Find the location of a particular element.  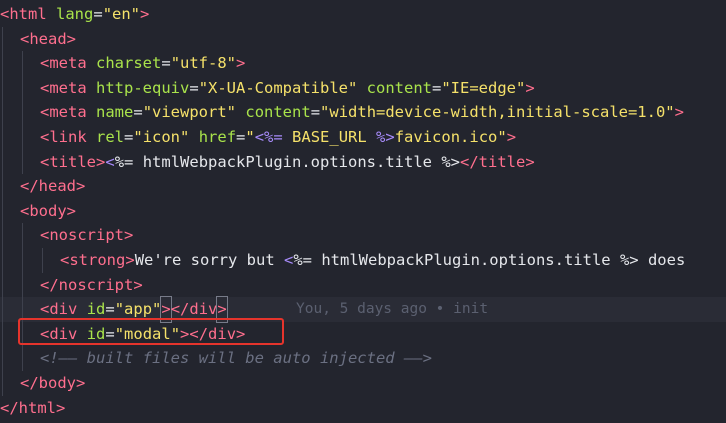

code-line: </noscript> is located at coordinates (363, 285).